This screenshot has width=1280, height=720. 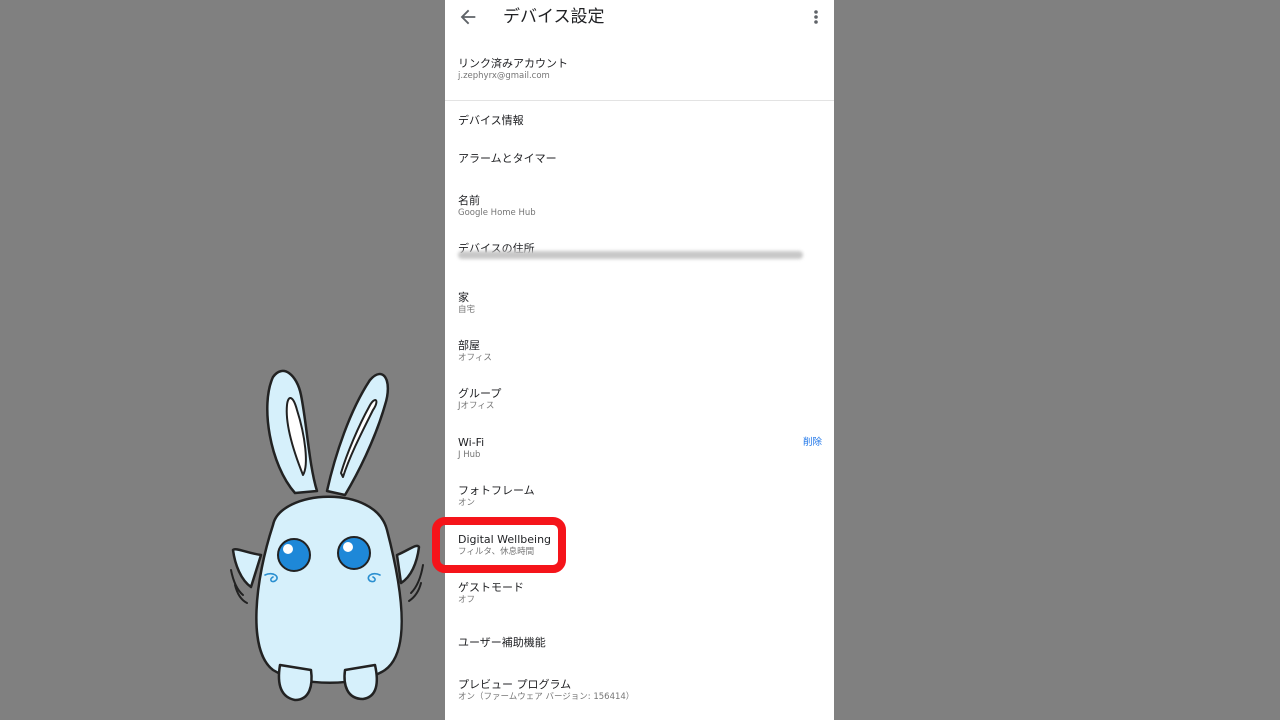 What do you see at coordinates (475, 358) in the screenshot?
I see `item-sub: オフィス` at bounding box center [475, 358].